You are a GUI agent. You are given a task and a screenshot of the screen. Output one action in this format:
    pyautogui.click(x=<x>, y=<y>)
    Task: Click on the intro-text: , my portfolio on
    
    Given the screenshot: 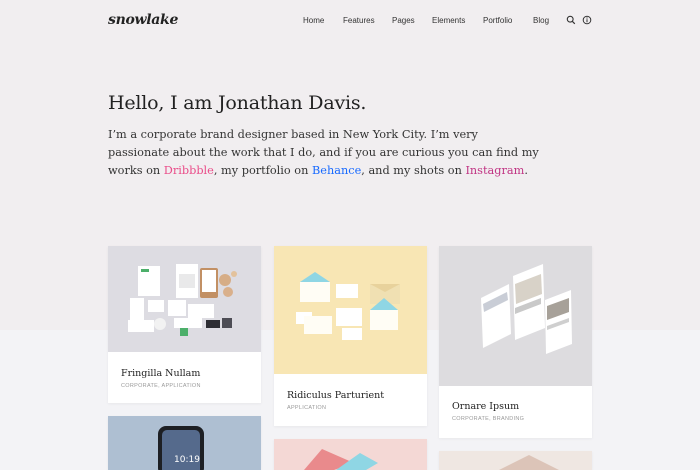 What is the action you would take?
    pyautogui.click(x=262, y=170)
    